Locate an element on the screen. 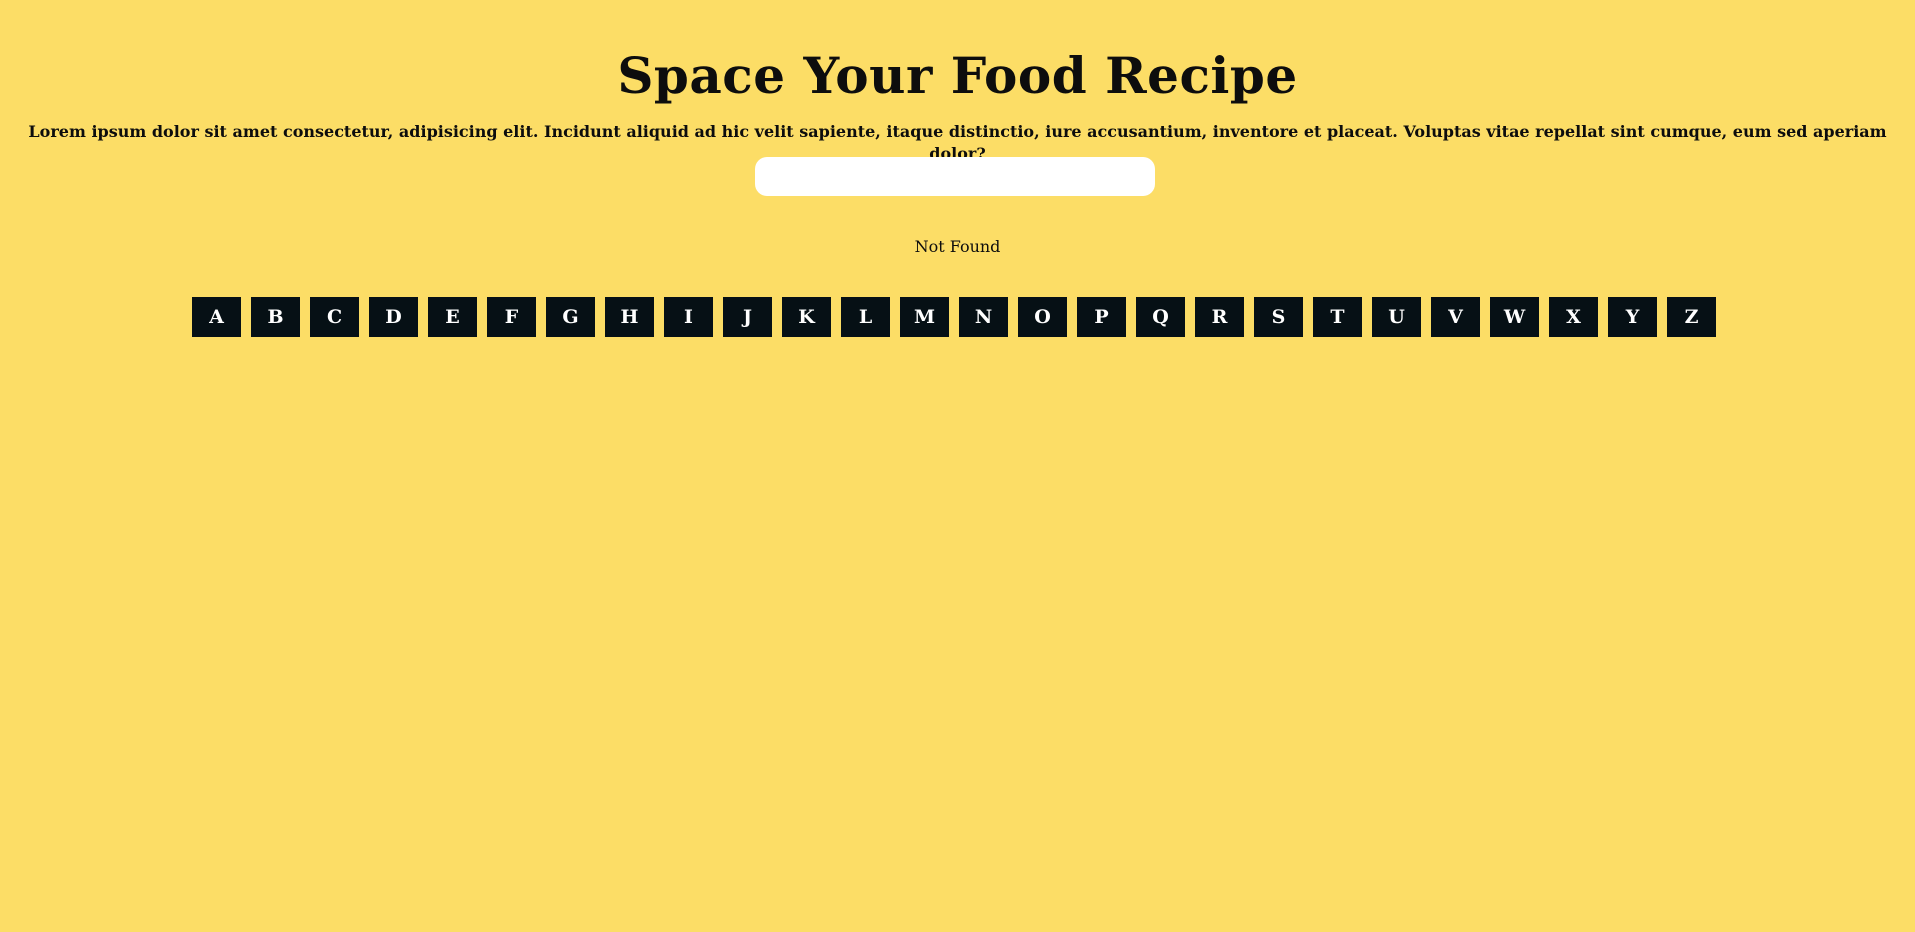 This screenshot has width=1915, height=932. letter-button-p: P is located at coordinates (1101, 317).